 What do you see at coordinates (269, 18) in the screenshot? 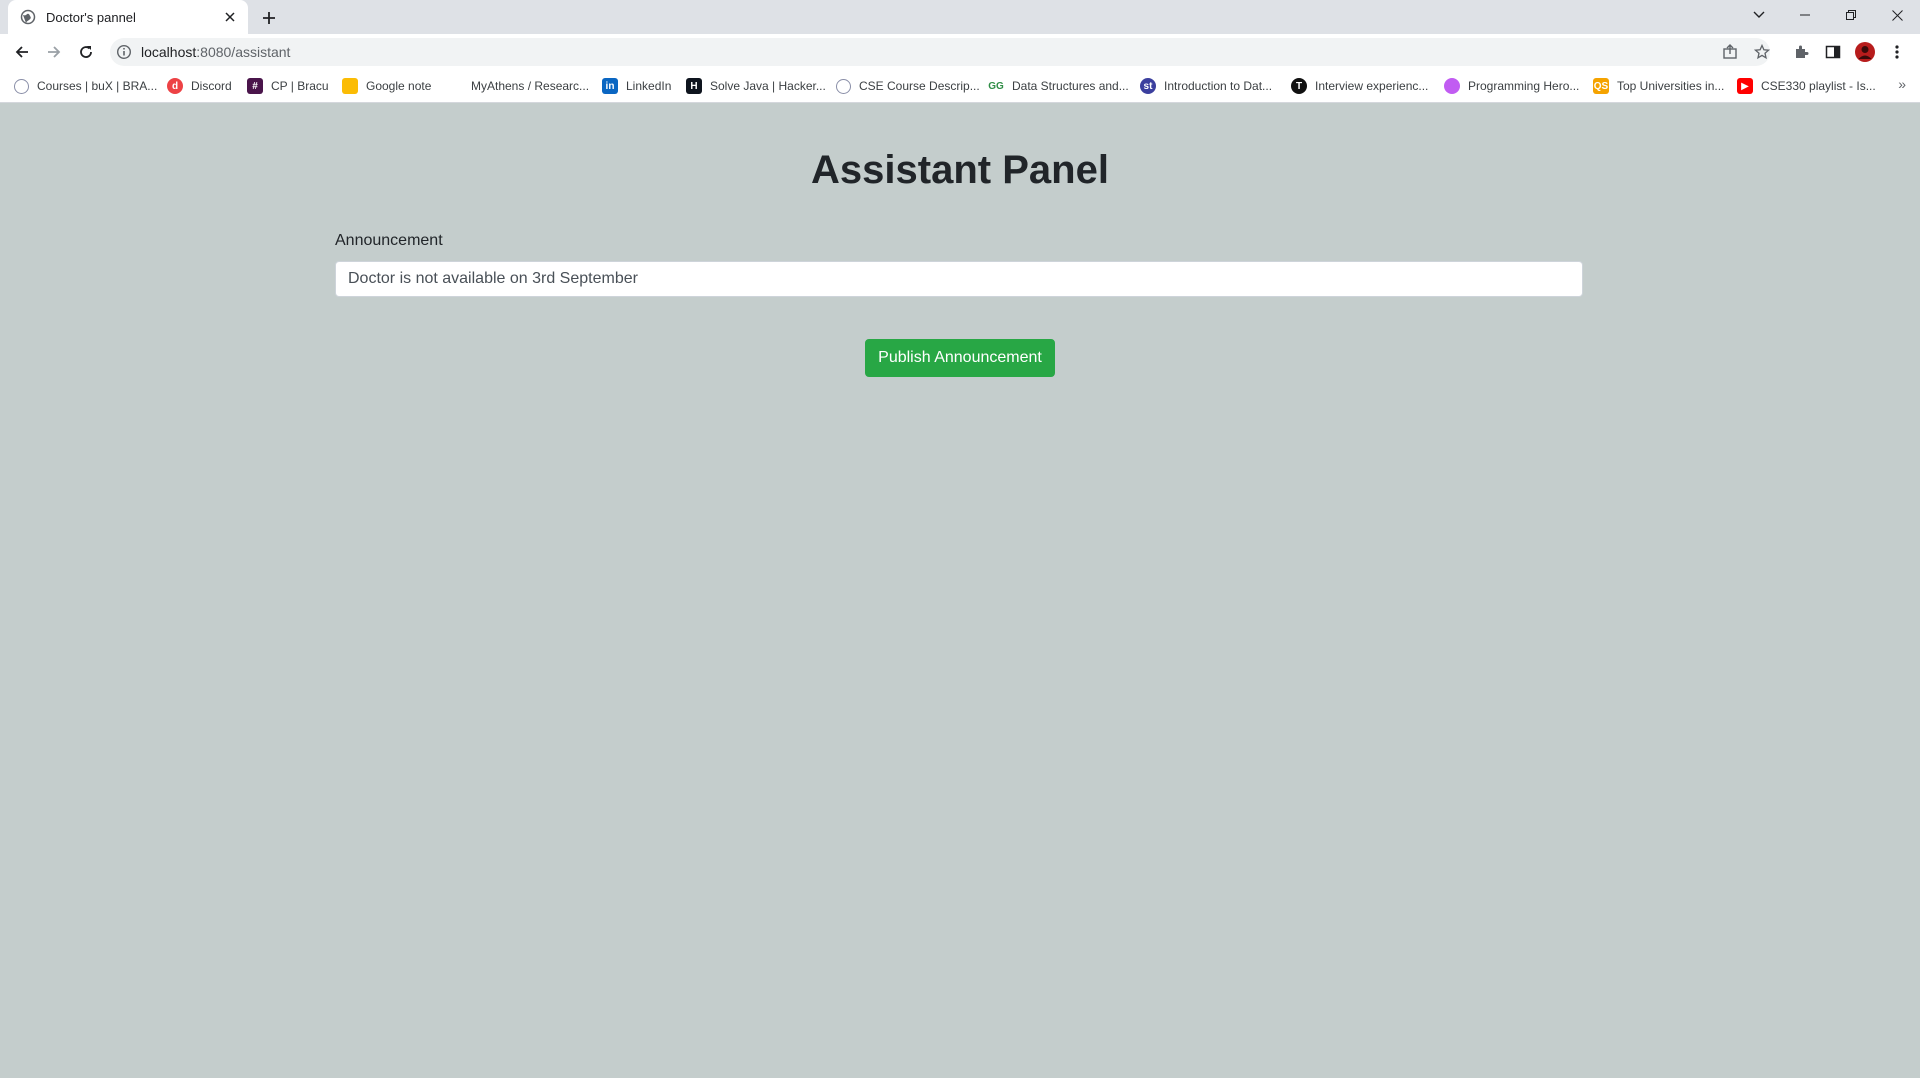
I see `new-tab-icon` at bounding box center [269, 18].